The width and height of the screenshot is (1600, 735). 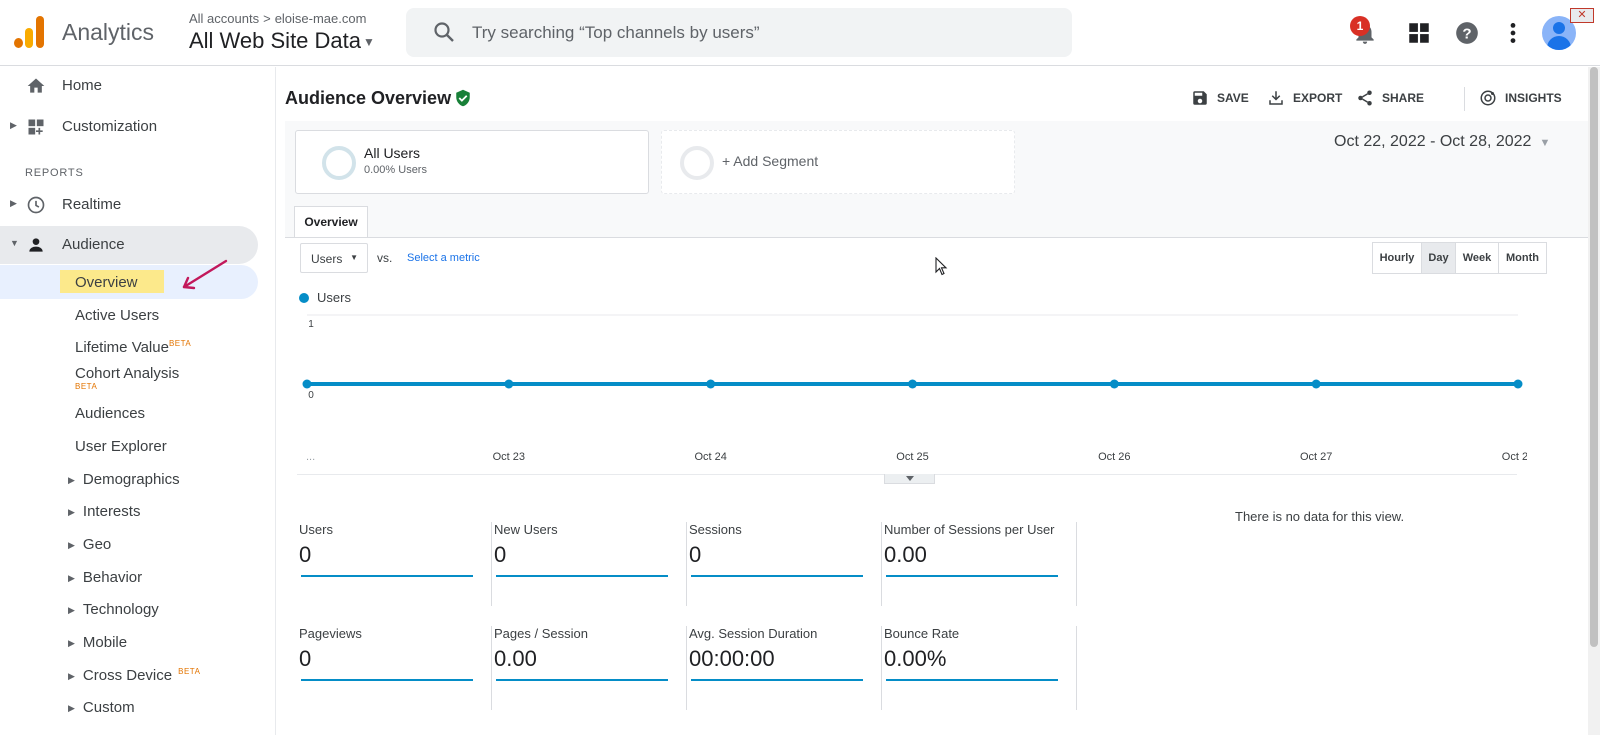 What do you see at coordinates (133, 347) in the screenshot?
I see `sidebar-subitem-lifetime-value: Lifetime ValueBETA` at bounding box center [133, 347].